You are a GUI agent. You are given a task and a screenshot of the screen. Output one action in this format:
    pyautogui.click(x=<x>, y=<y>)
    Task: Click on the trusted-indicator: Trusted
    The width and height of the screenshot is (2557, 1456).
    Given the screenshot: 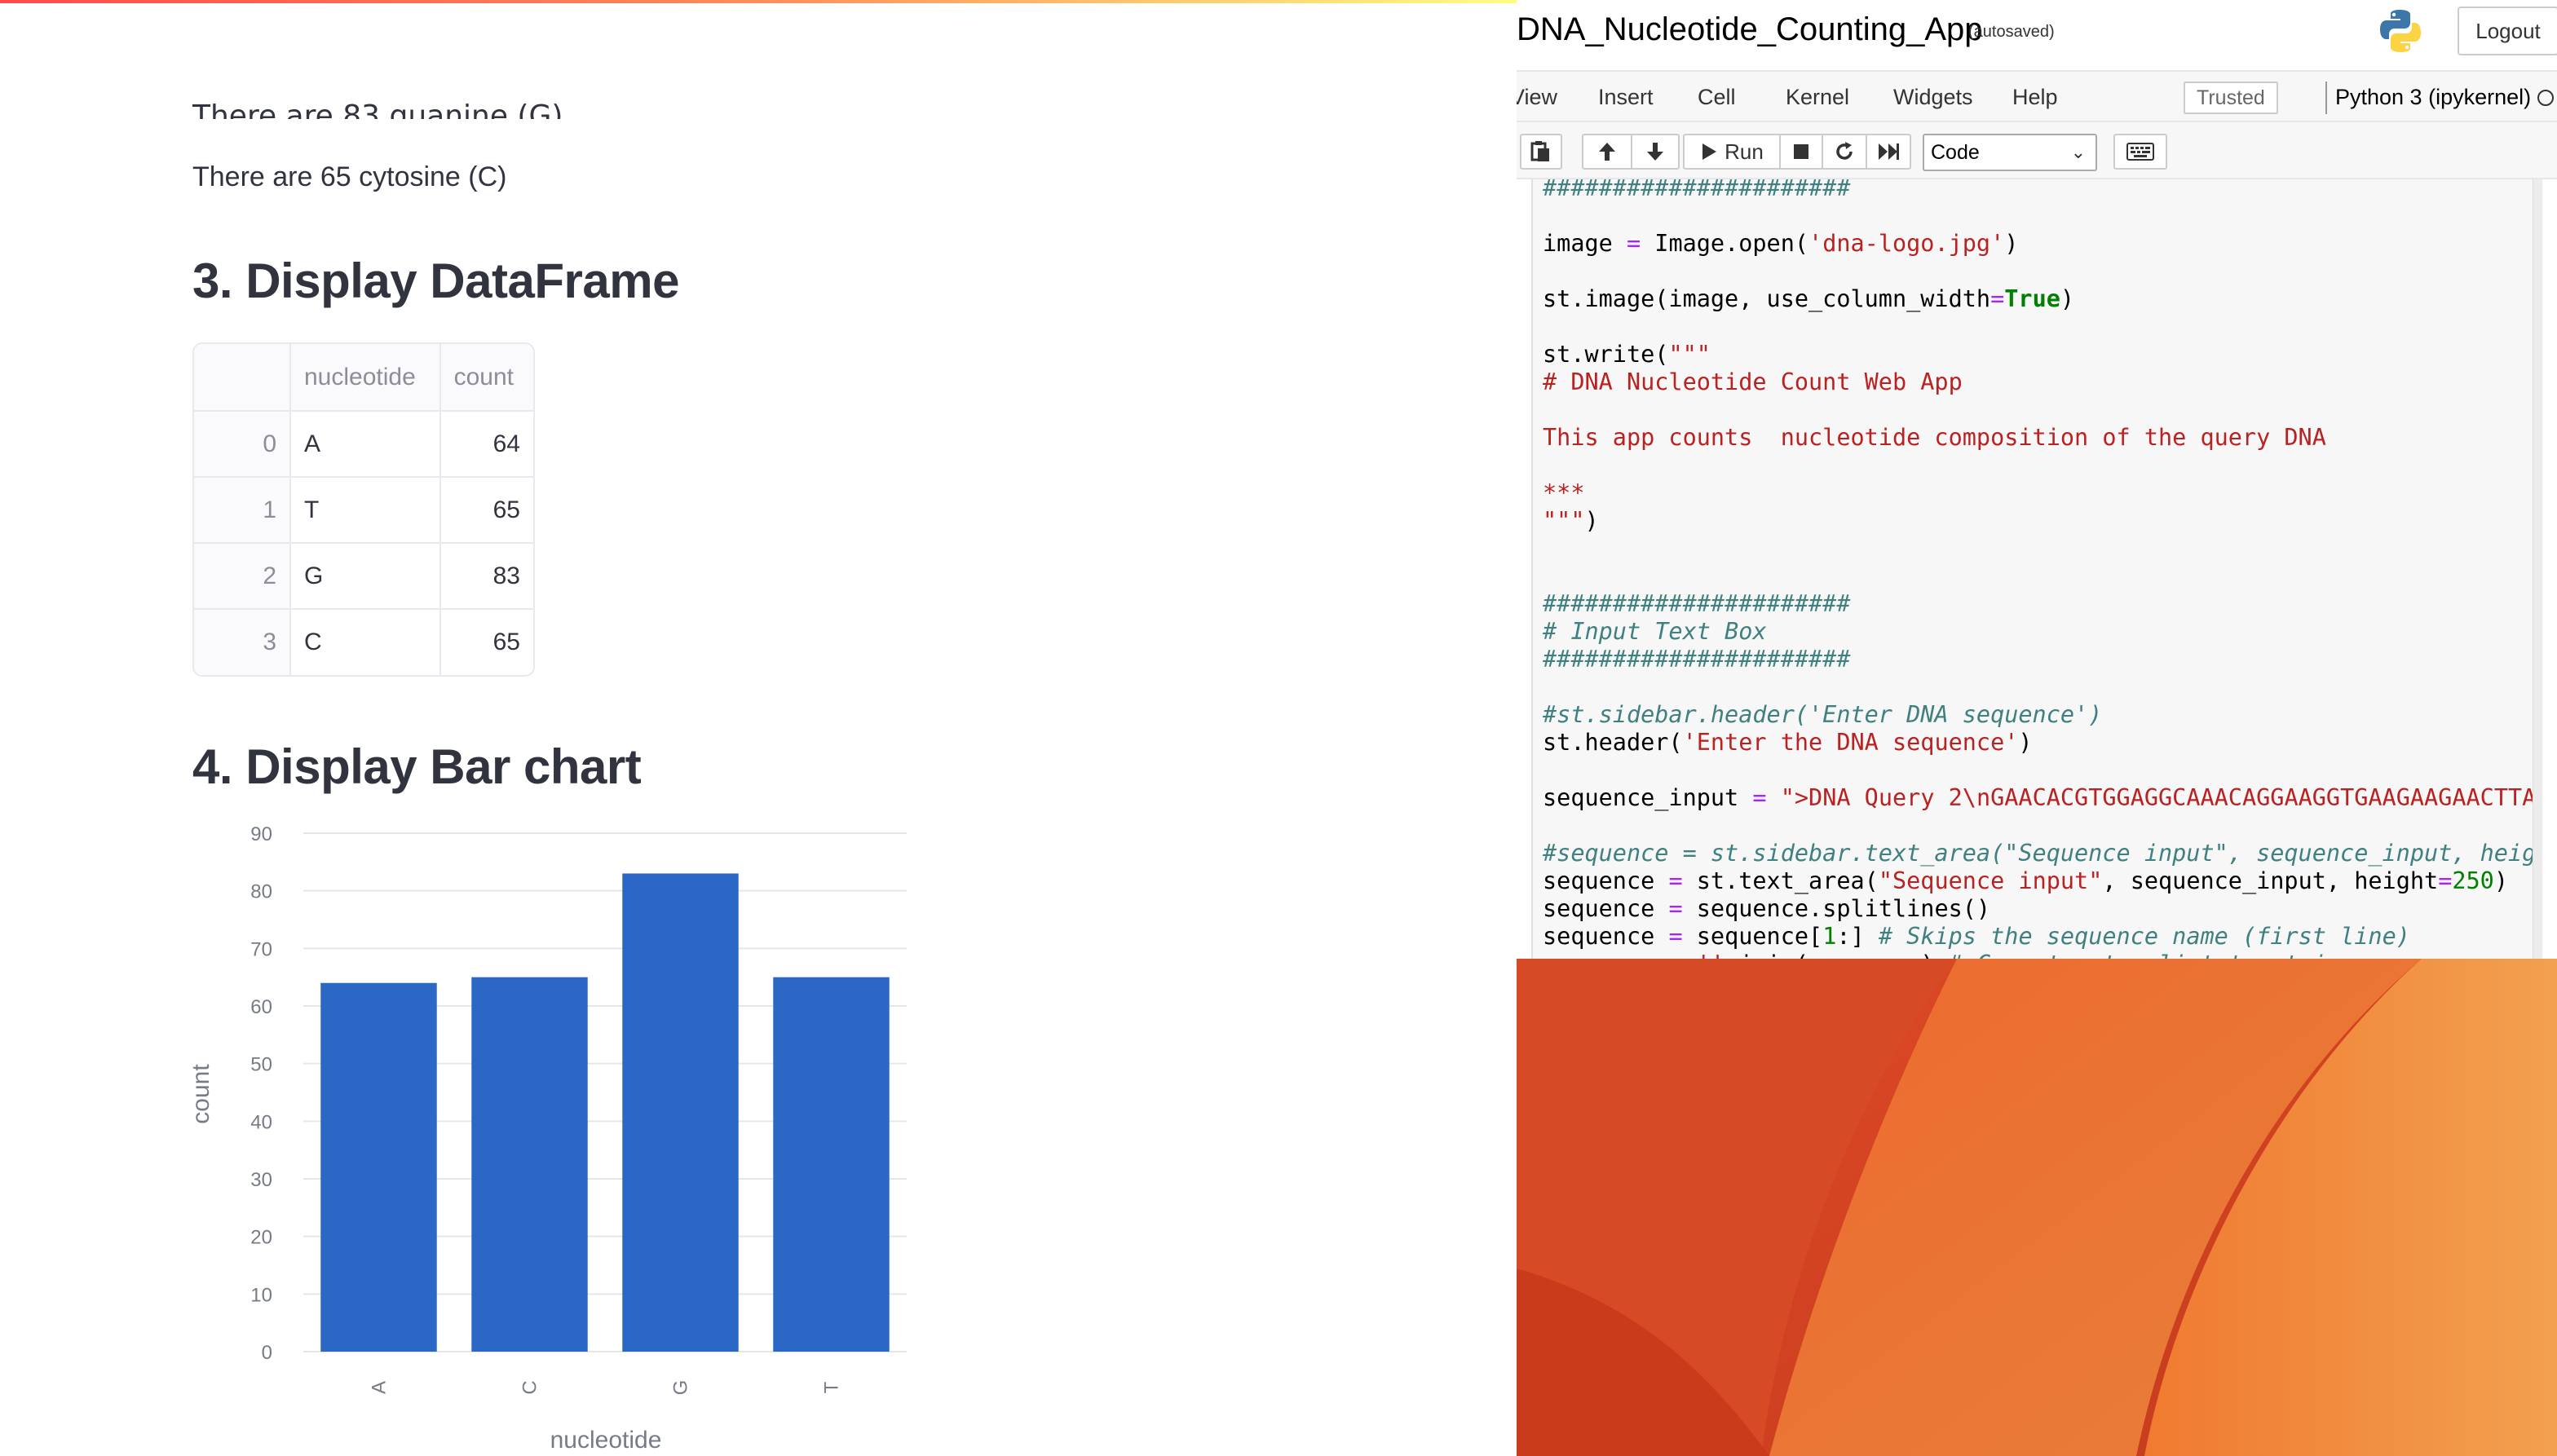 What is the action you would take?
    pyautogui.click(x=2231, y=98)
    